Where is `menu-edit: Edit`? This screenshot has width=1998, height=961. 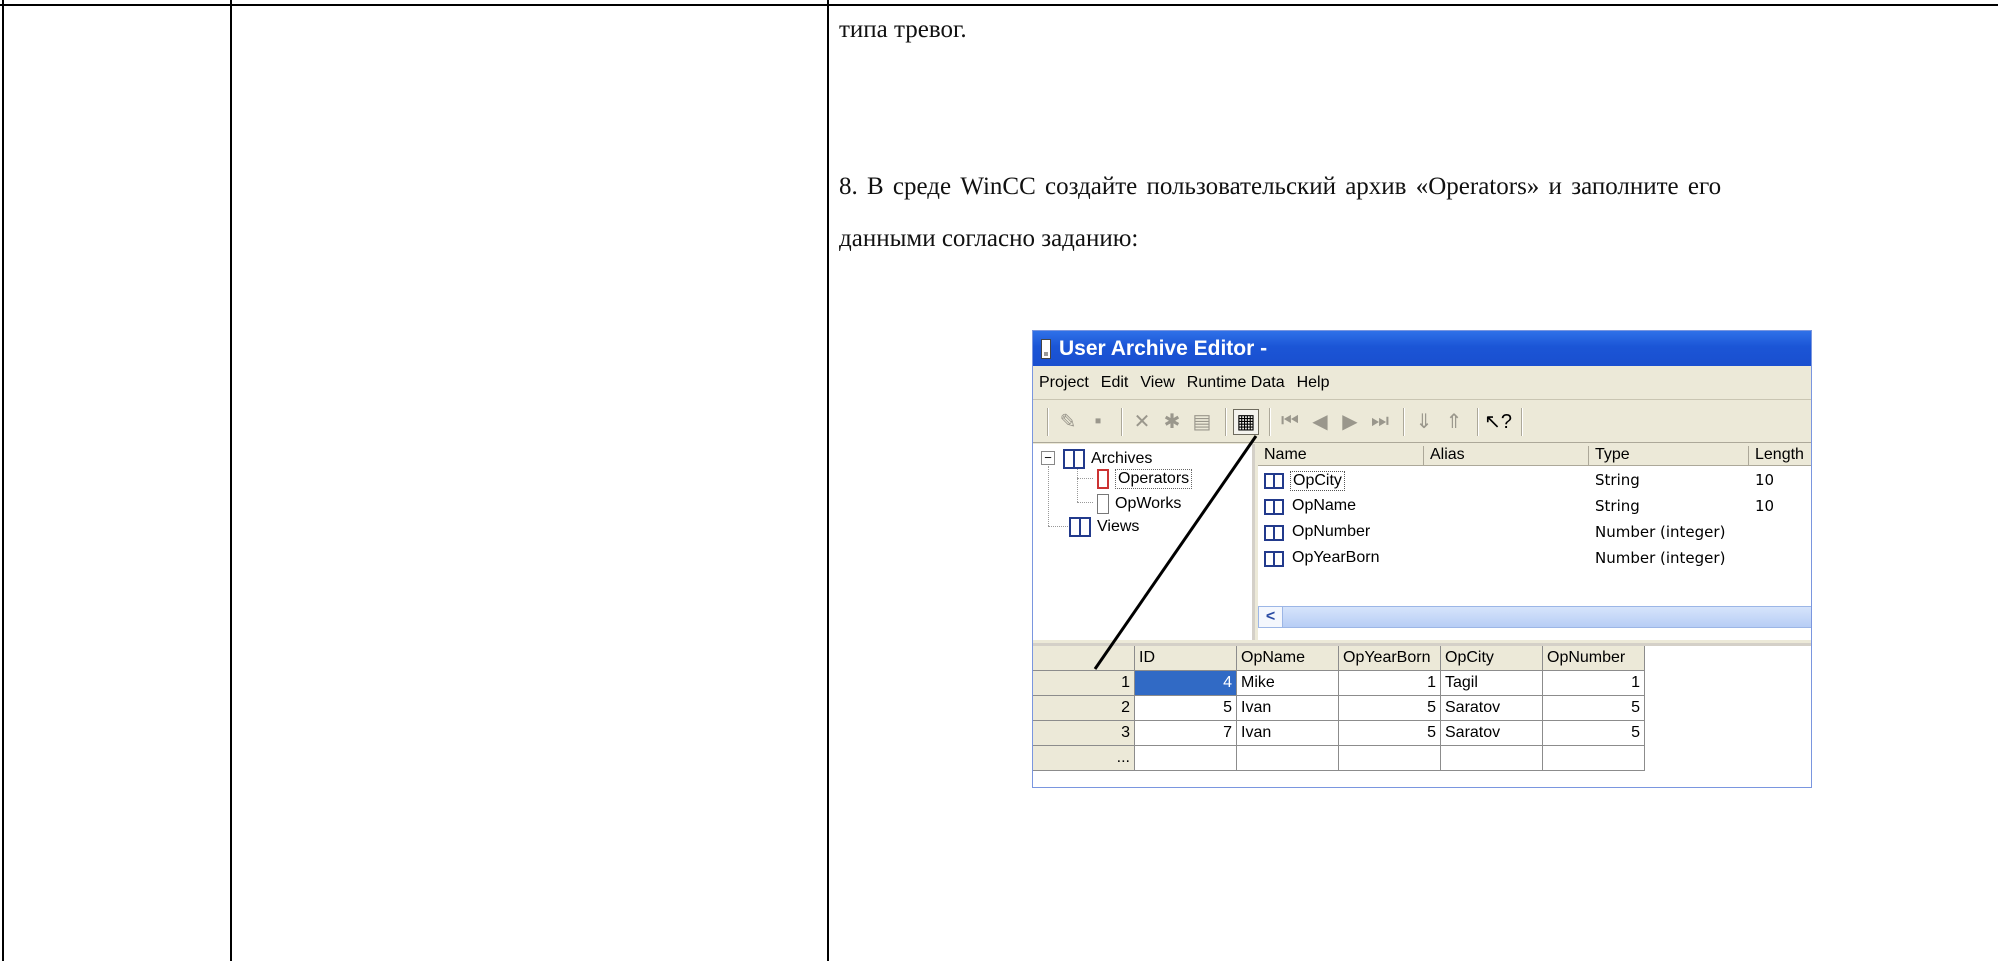
menu-edit: Edit is located at coordinates (1115, 383).